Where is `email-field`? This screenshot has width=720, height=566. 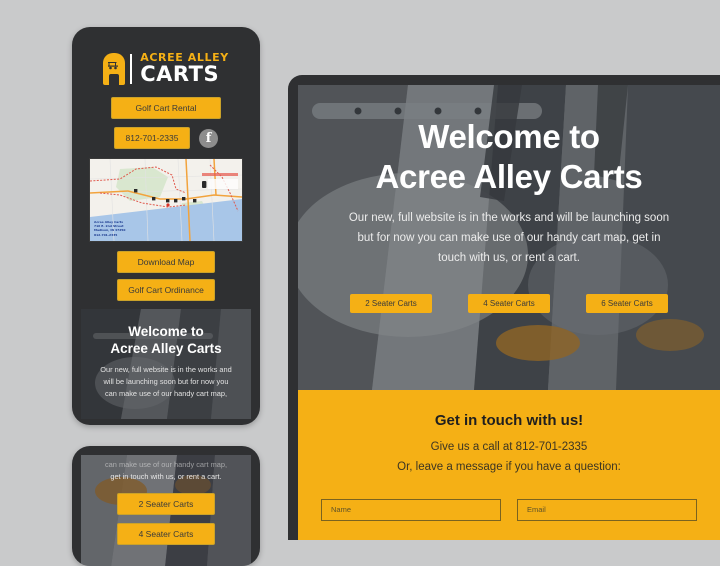
email-field is located at coordinates (607, 509).